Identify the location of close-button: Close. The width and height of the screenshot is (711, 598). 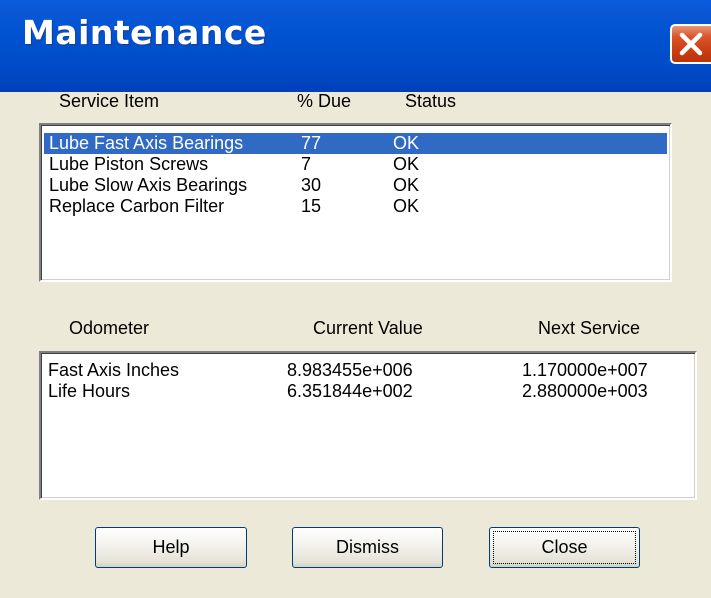
(564, 547).